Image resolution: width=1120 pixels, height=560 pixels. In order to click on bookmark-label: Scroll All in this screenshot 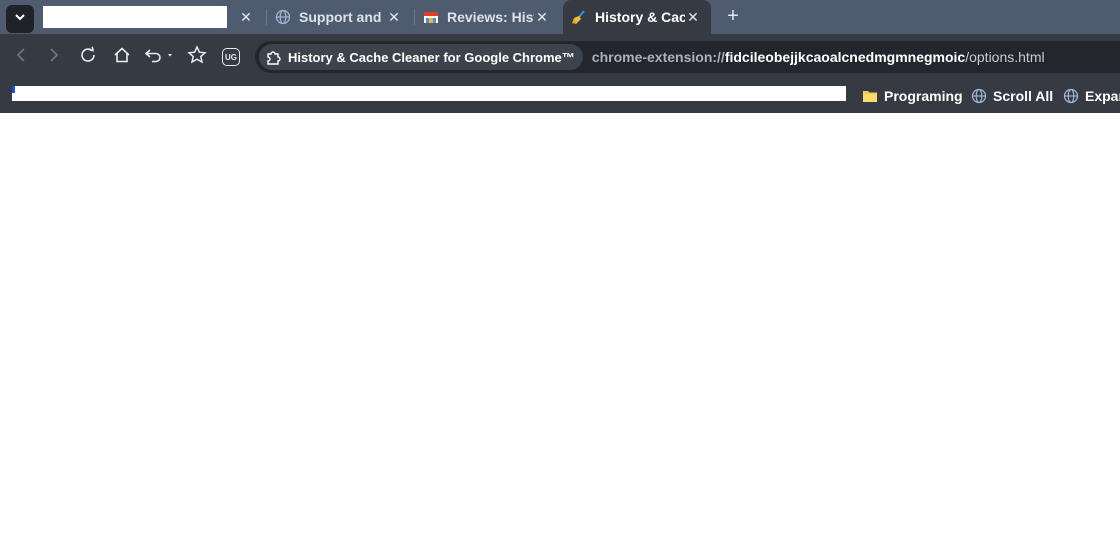, I will do `click(1023, 96)`.